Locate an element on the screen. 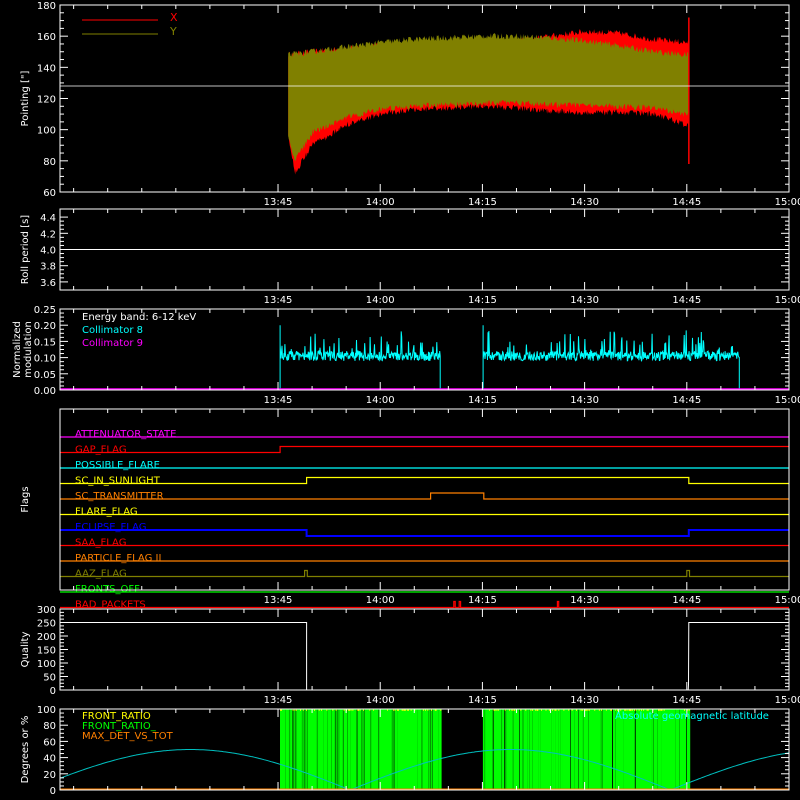 The image size is (800, 800). y-tick-label: 250 is located at coordinates (46, 624).